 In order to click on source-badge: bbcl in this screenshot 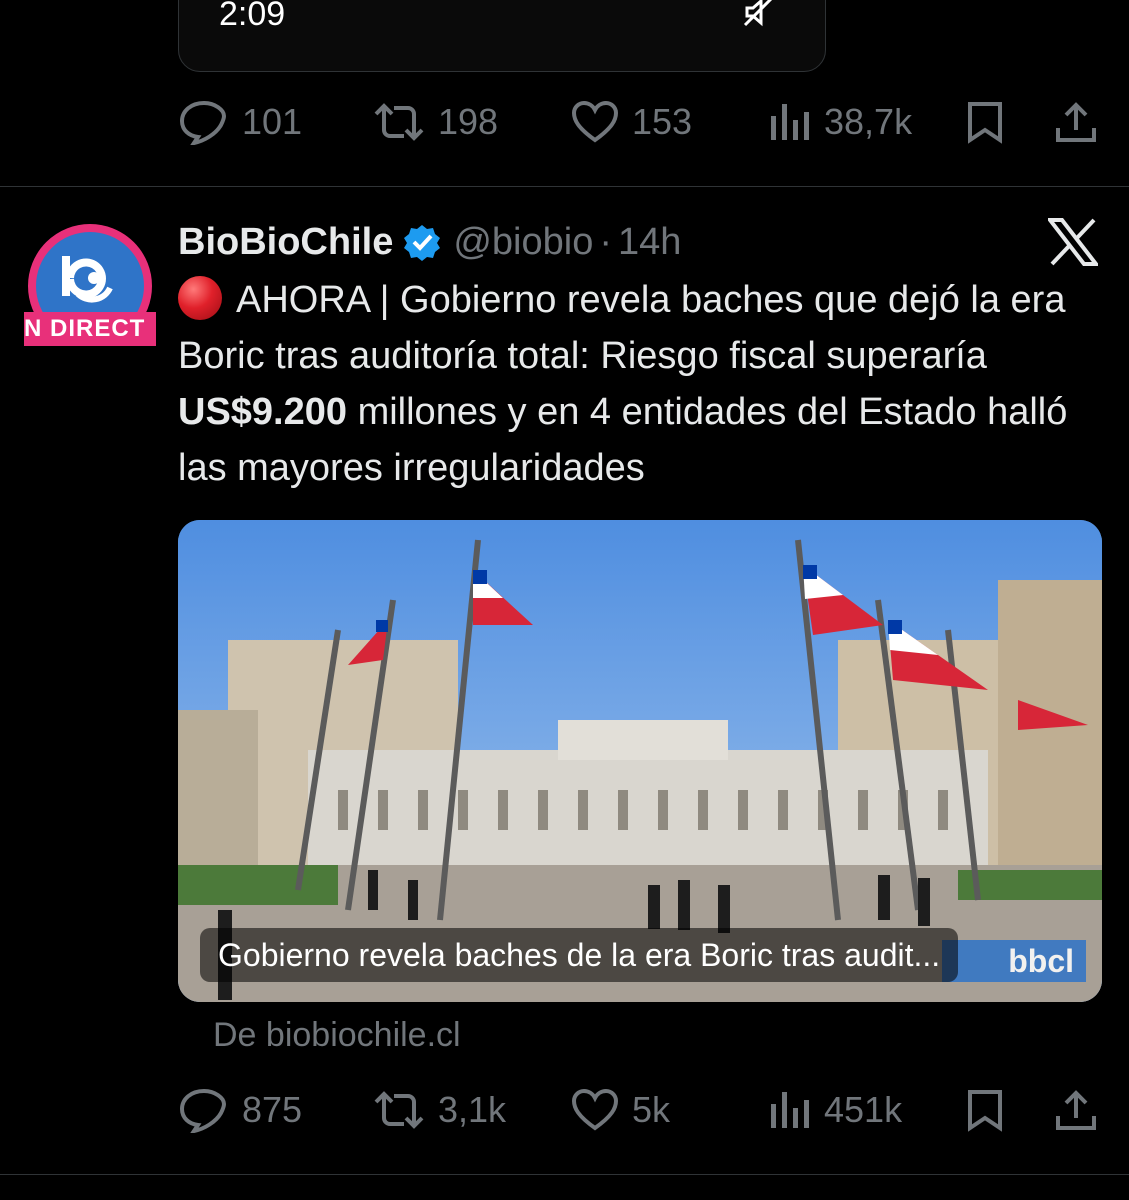, I will do `click(1014, 961)`.